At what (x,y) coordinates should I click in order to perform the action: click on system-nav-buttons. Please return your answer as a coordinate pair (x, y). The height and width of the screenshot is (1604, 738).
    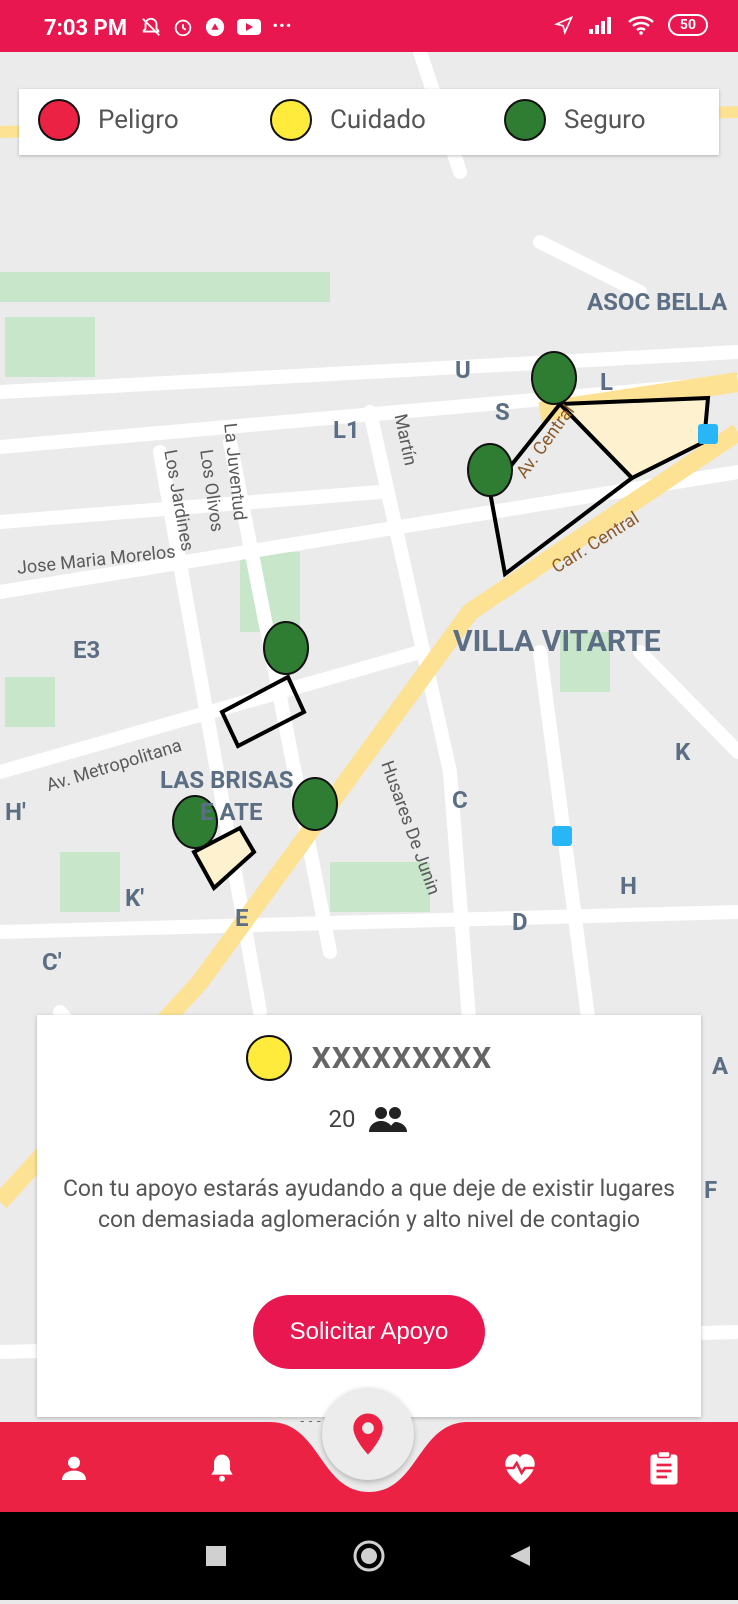
    Looking at the image, I should click on (368, 1556).